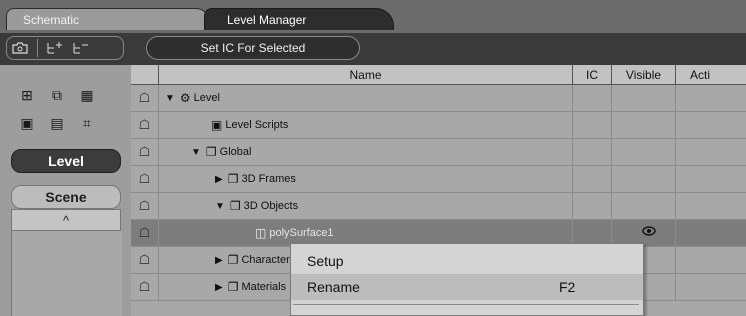 The image size is (746, 316). I want to click on set-ic-label: Set IC For Selected, so click(253, 48).